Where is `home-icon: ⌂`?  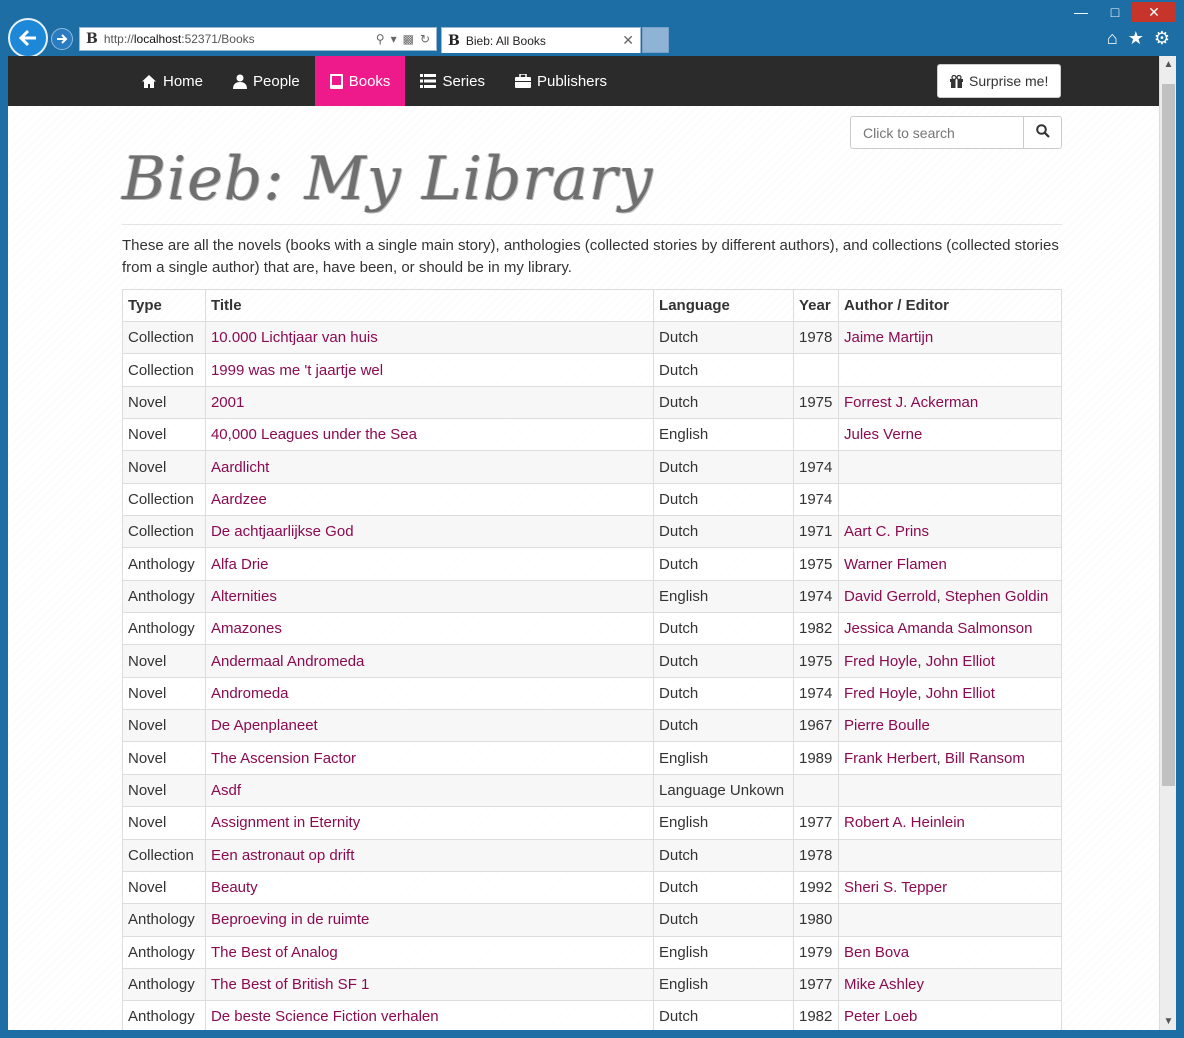 home-icon: ⌂ is located at coordinates (1112, 38).